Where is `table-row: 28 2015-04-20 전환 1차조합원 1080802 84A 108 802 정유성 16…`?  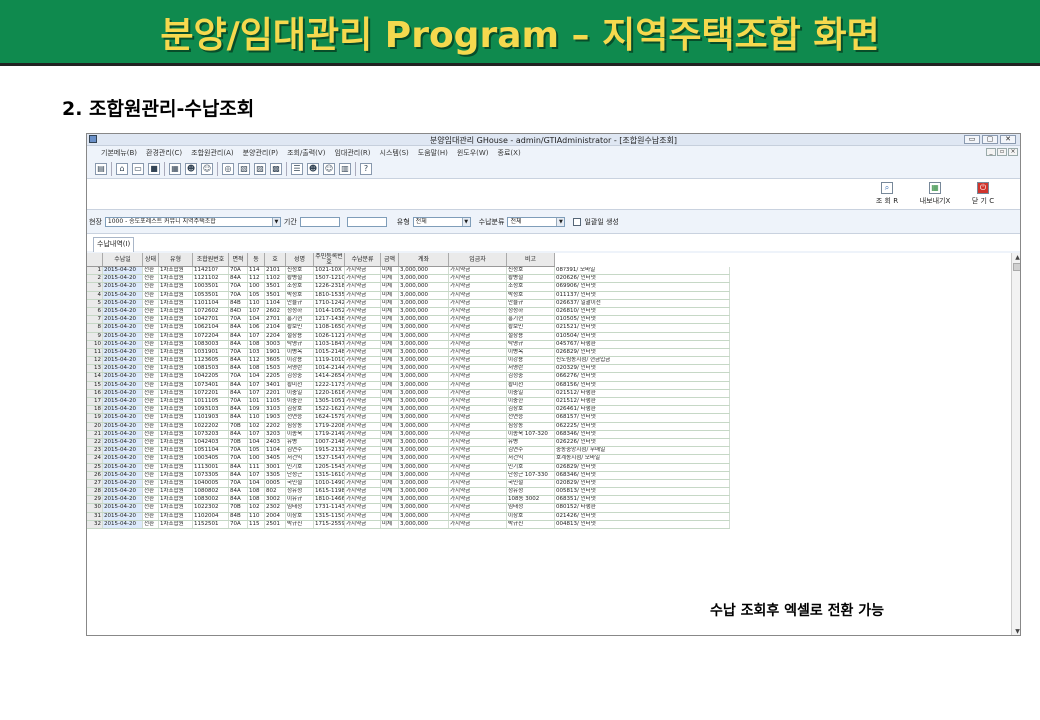 table-row: 28 2015-04-20 전환 1차조합원 1080802 84A 108 802 정유성 16… is located at coordinates (408, 492).